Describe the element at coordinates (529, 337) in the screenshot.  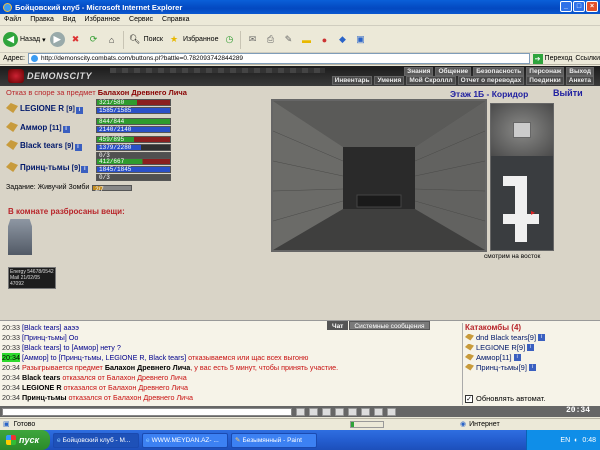
I see `room-user: dnd Black tears[9] i` at that location.